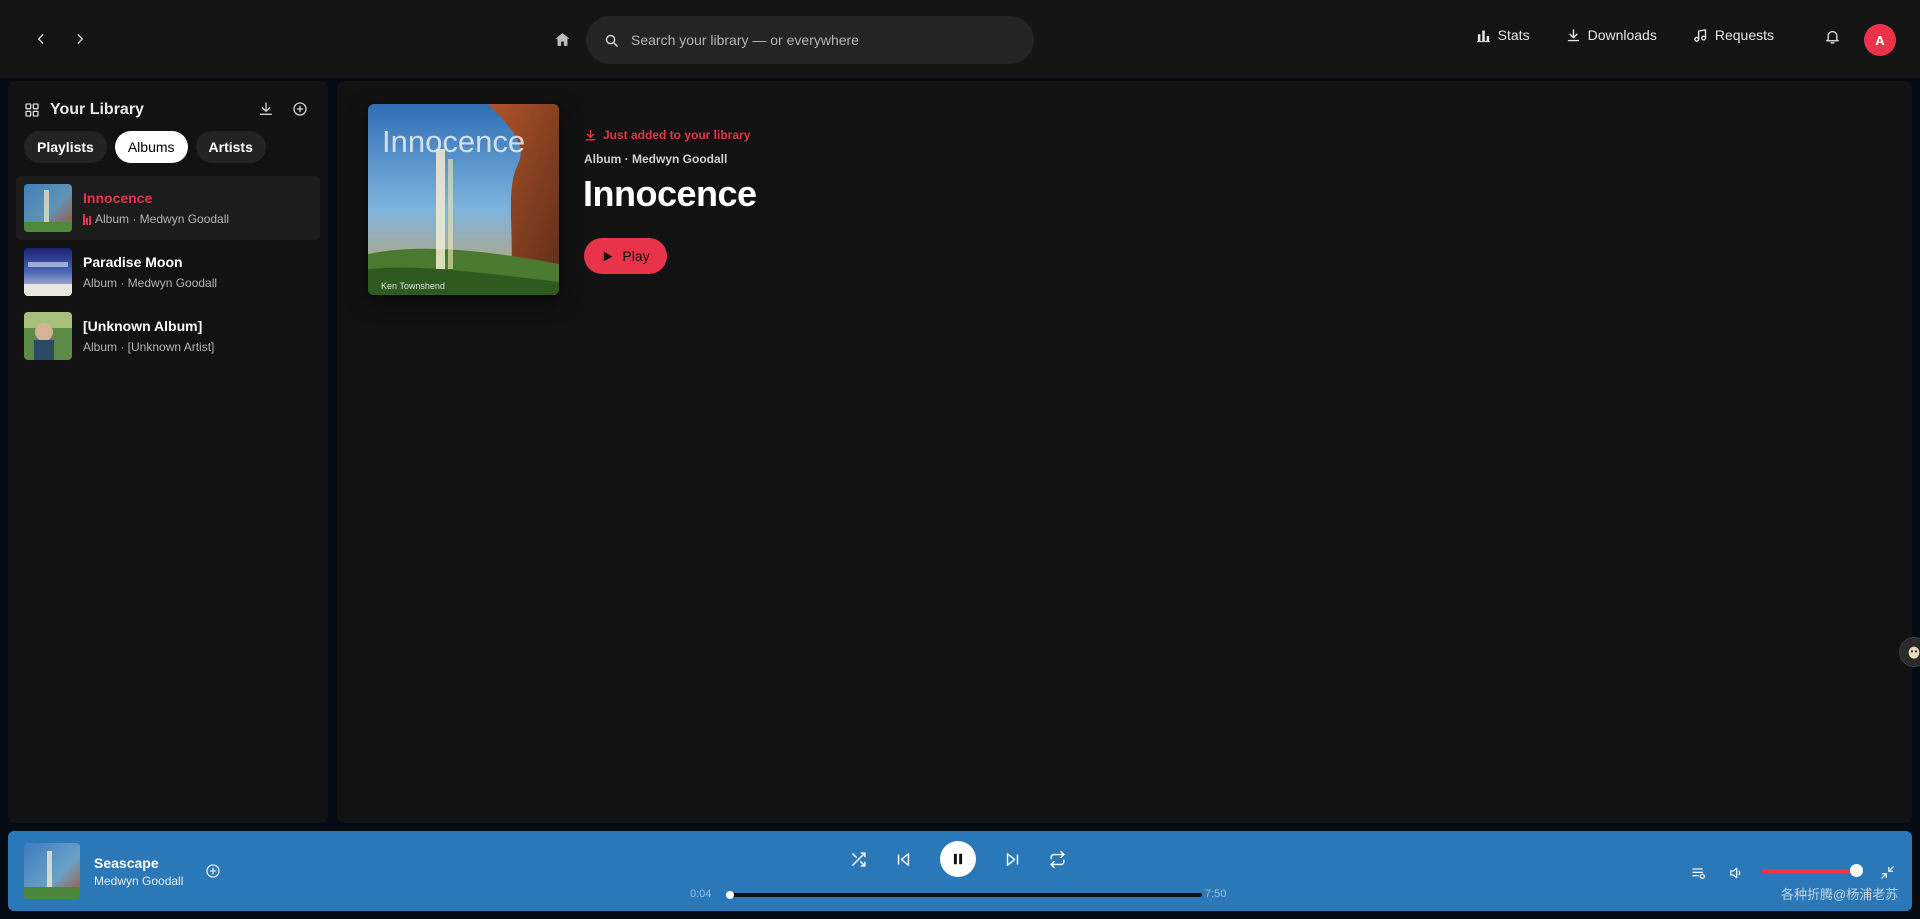 The height and width of the screenshot is (919, 1920). I want to click on progress-handle, so click(730, 895).